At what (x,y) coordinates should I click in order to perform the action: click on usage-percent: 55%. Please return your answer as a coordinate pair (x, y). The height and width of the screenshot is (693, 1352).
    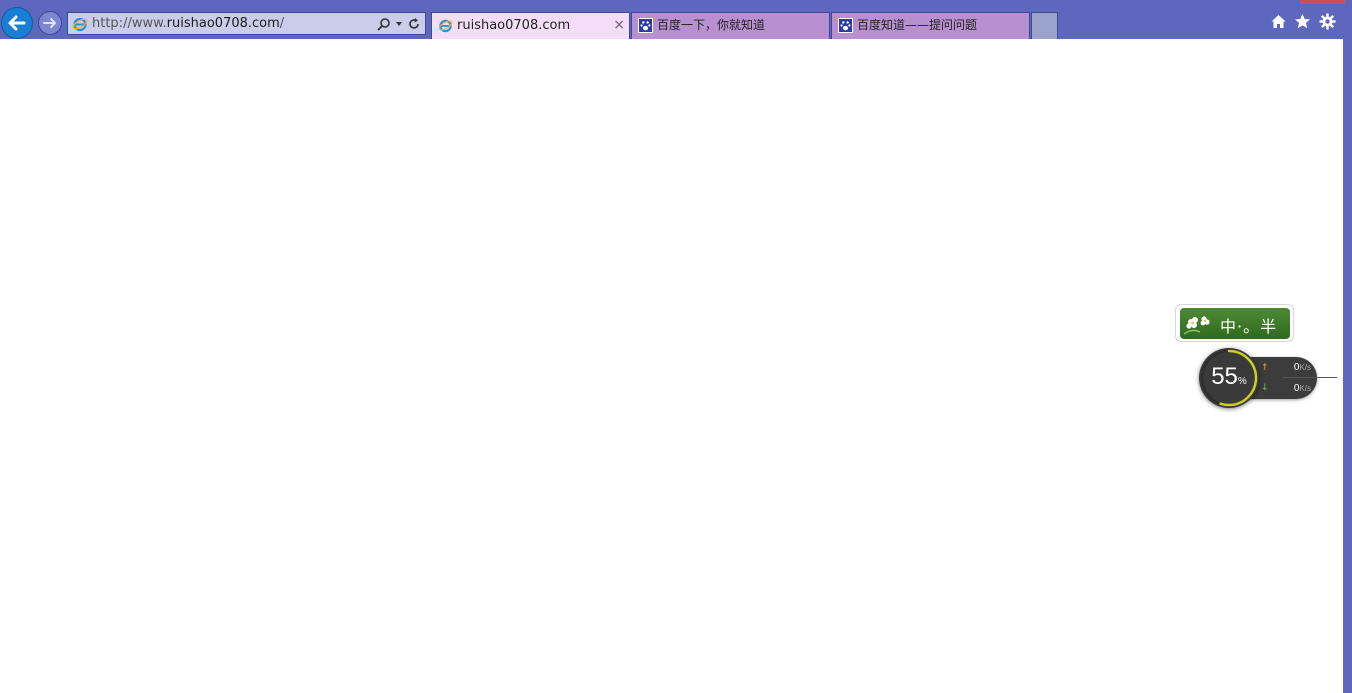
    Looking at the image, I should click on (1229, 377).